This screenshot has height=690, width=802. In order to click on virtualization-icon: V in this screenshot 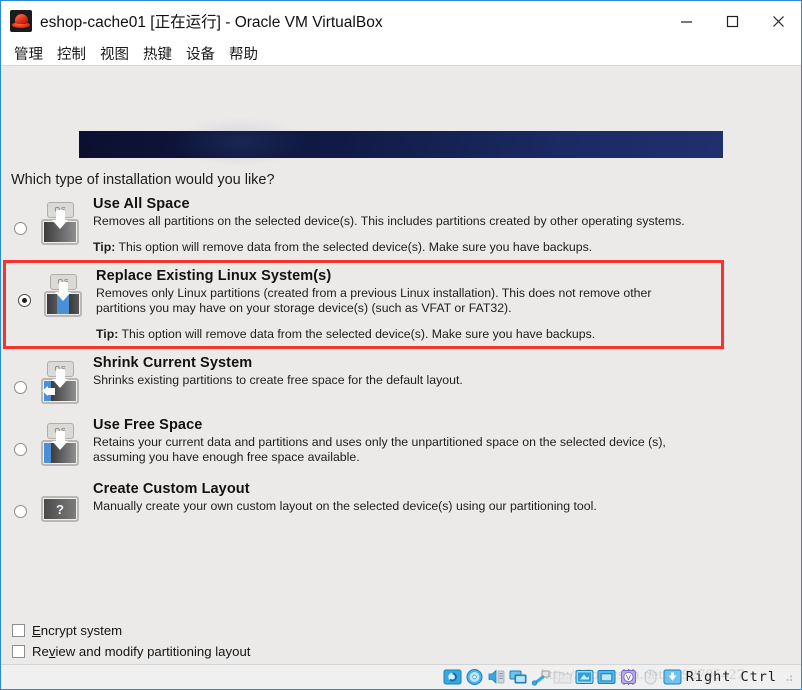, I will do `click(628, 677)`.